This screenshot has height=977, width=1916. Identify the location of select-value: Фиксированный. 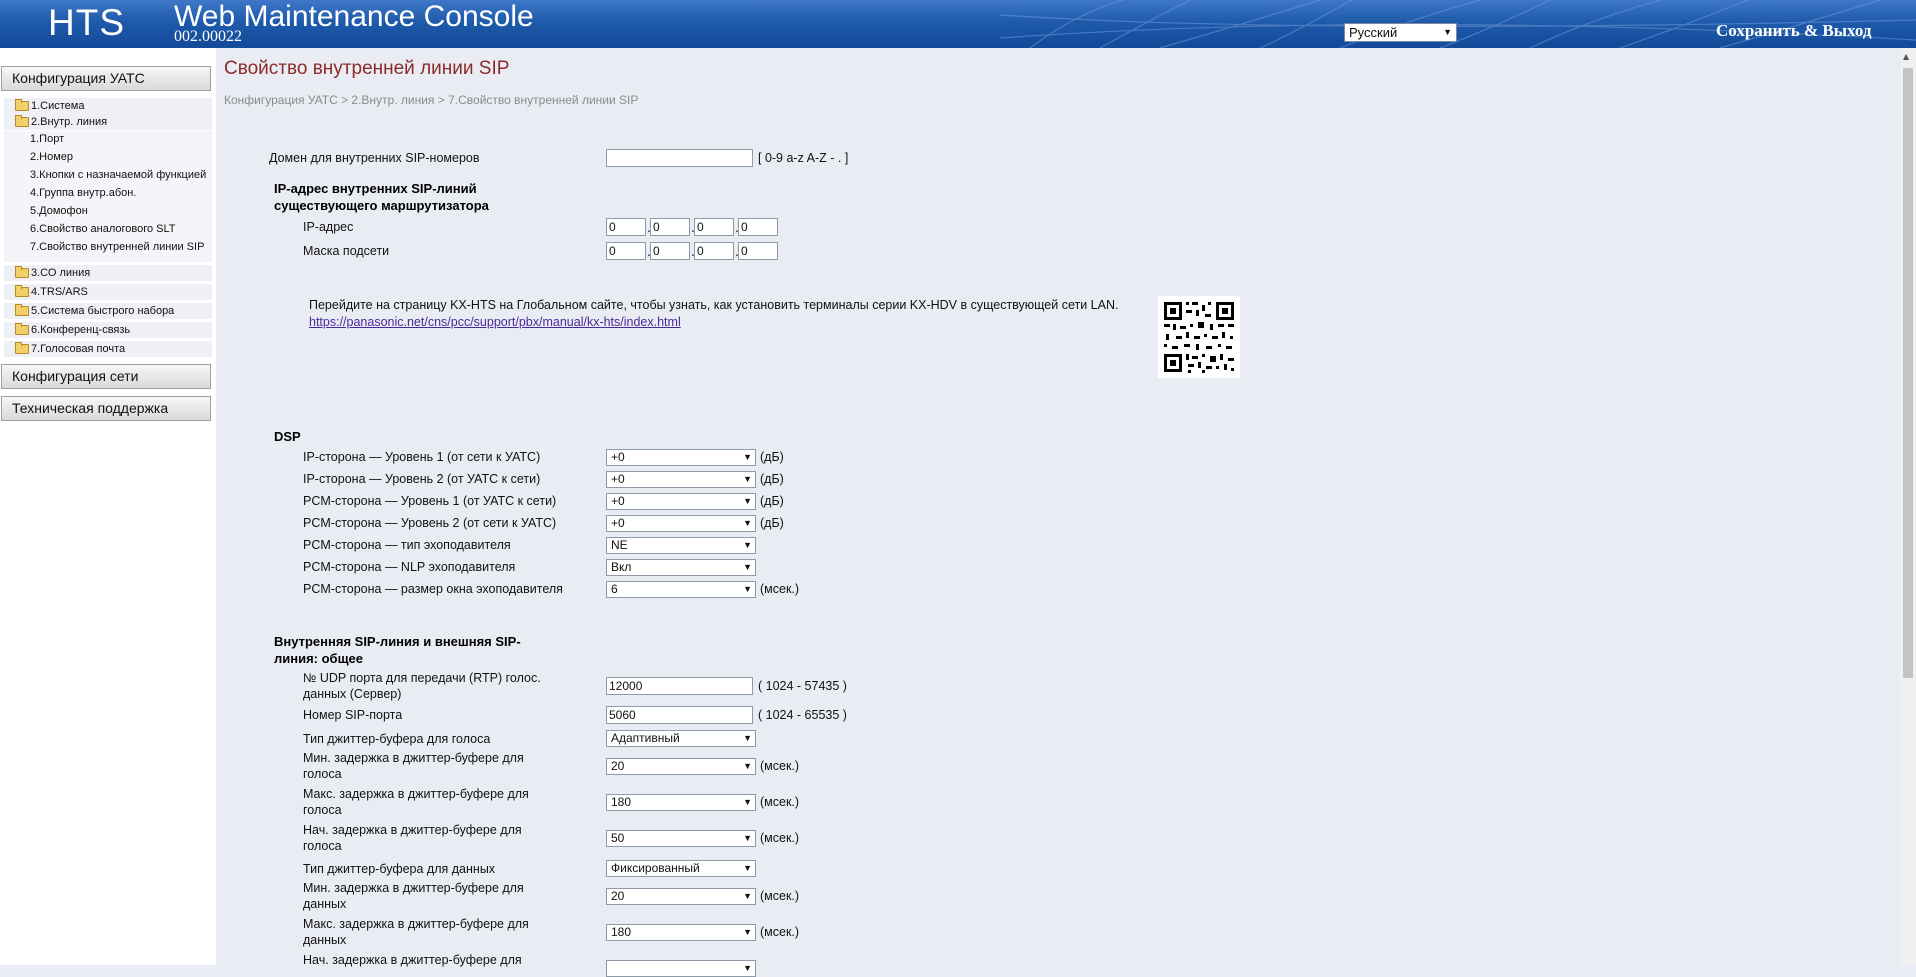
(655, 868).